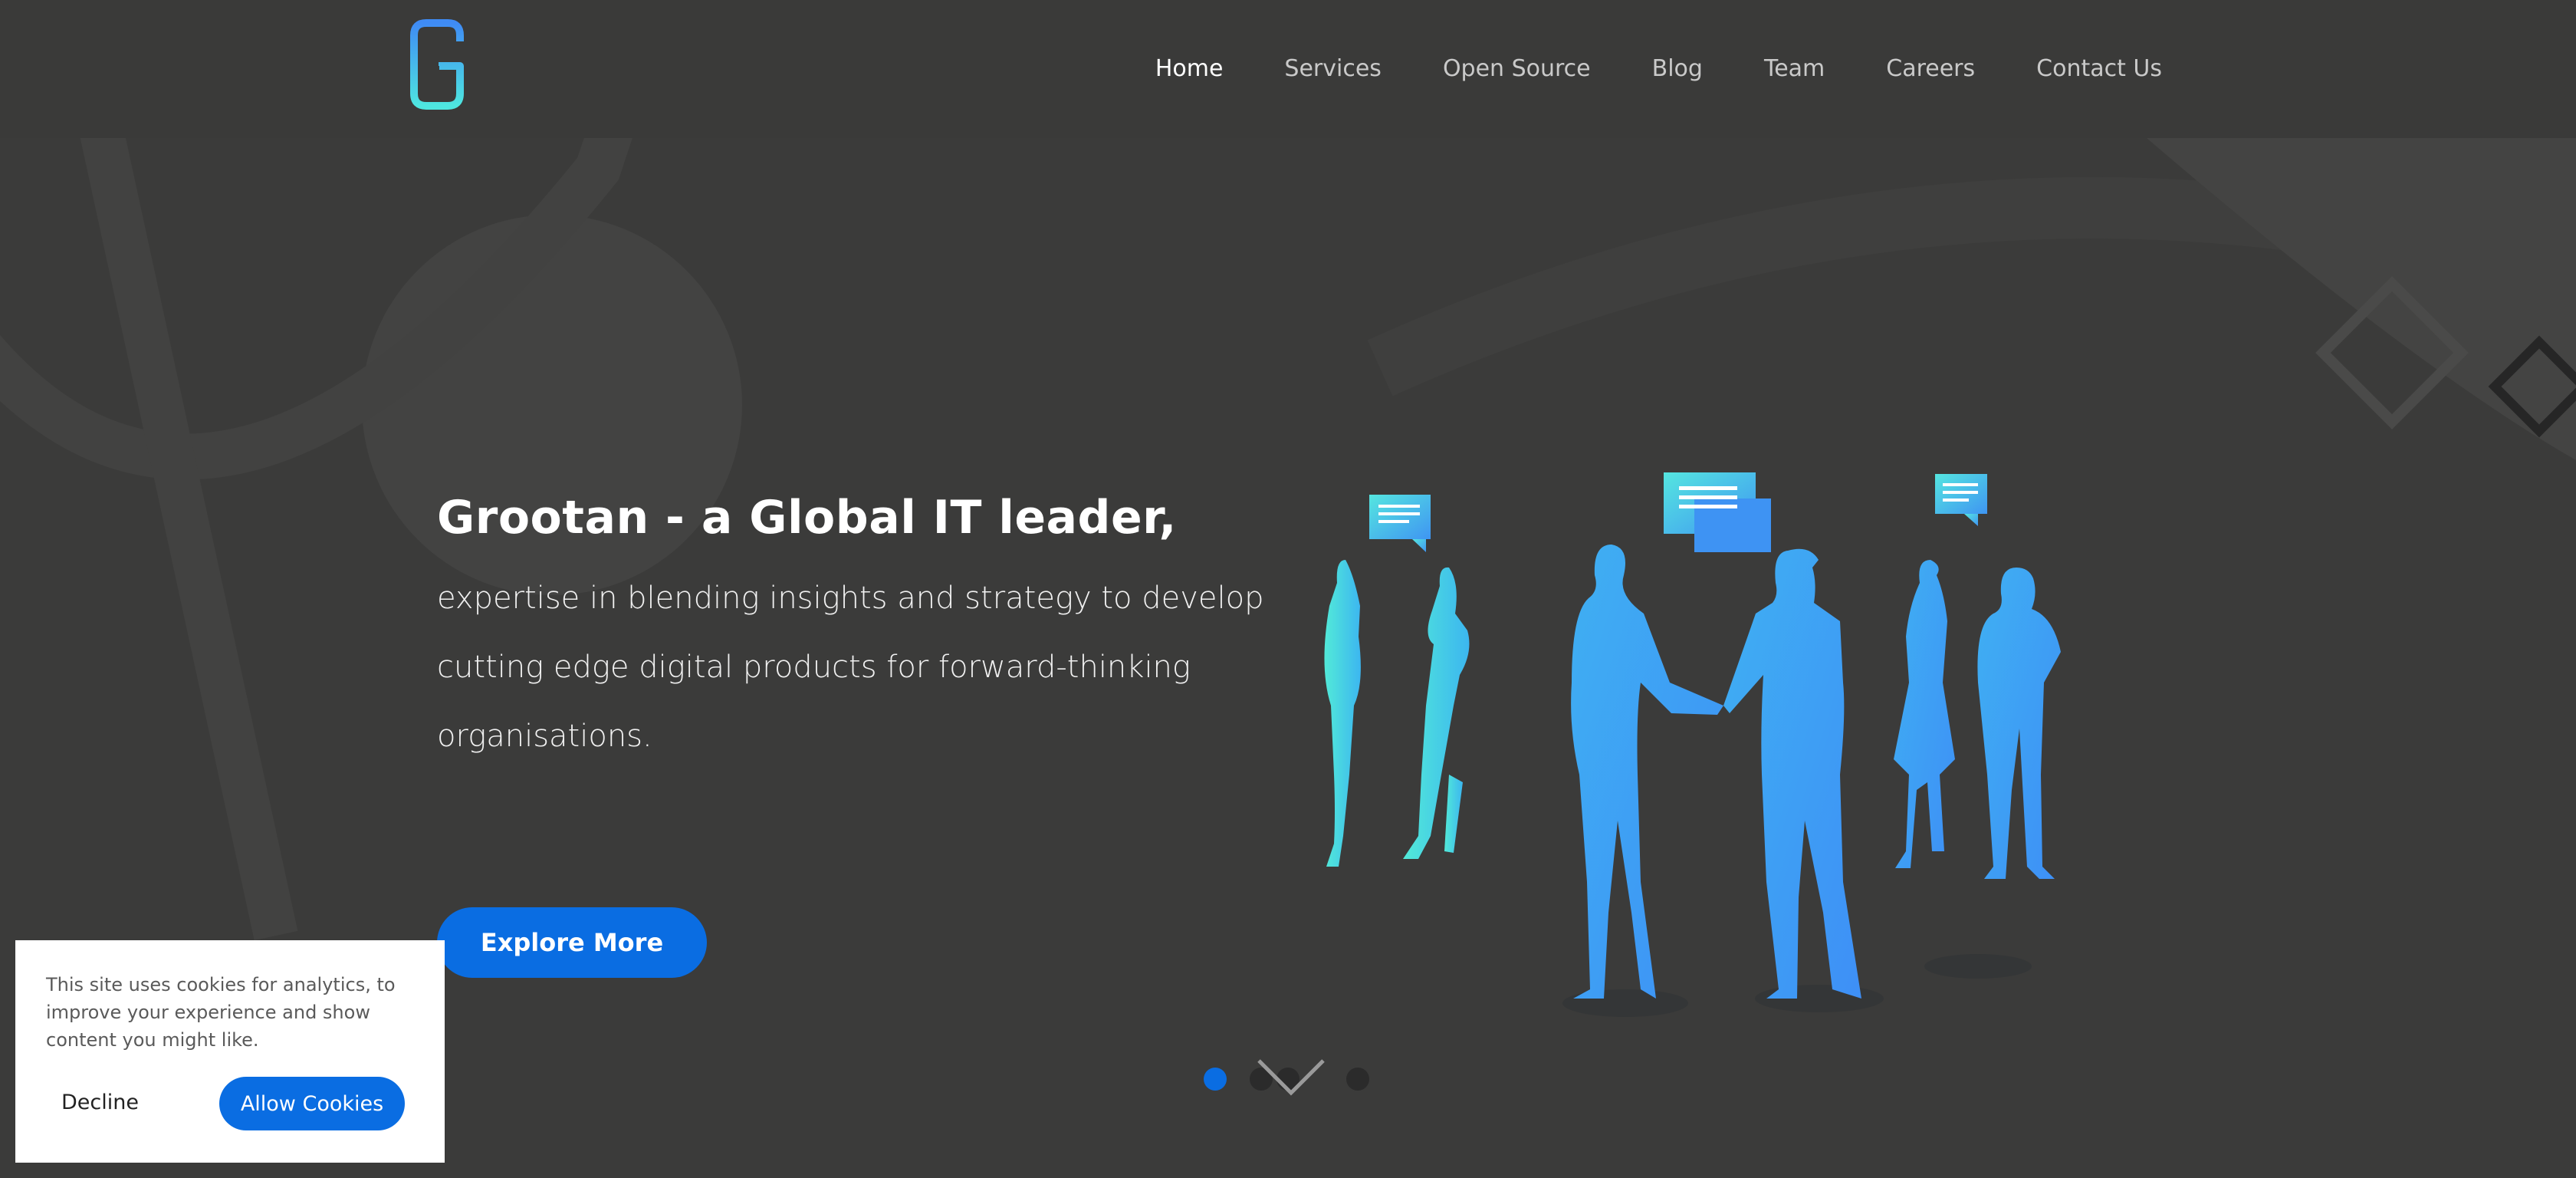 This screenshot has height=1178, width=2576. I want to click on nav-item-blog: Blog, so click(1677, 69).